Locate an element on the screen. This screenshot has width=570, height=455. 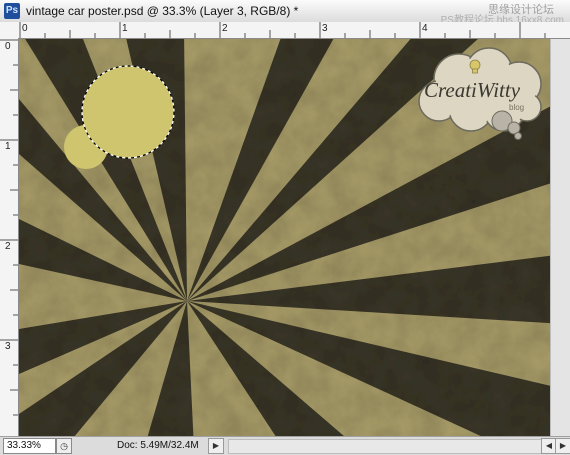
ruler-origin is located at coordinates (9, 30).